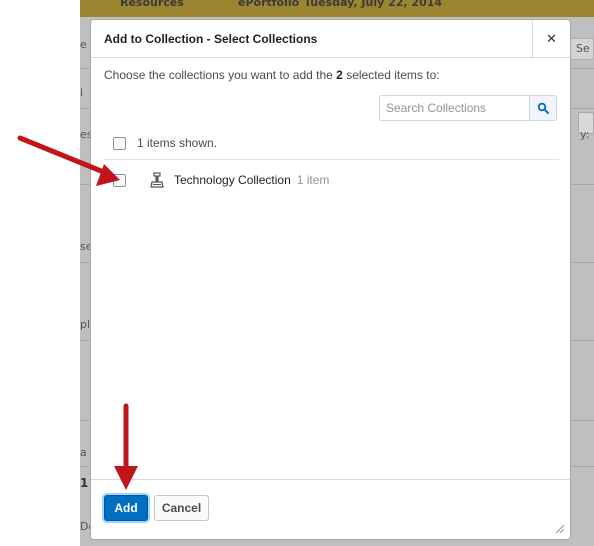 This screenshot has width=594, height=546. What do you see at coordinates (85, 324) in the screenshot?
I see `background-text: pl` at bounding box center [85, 324].